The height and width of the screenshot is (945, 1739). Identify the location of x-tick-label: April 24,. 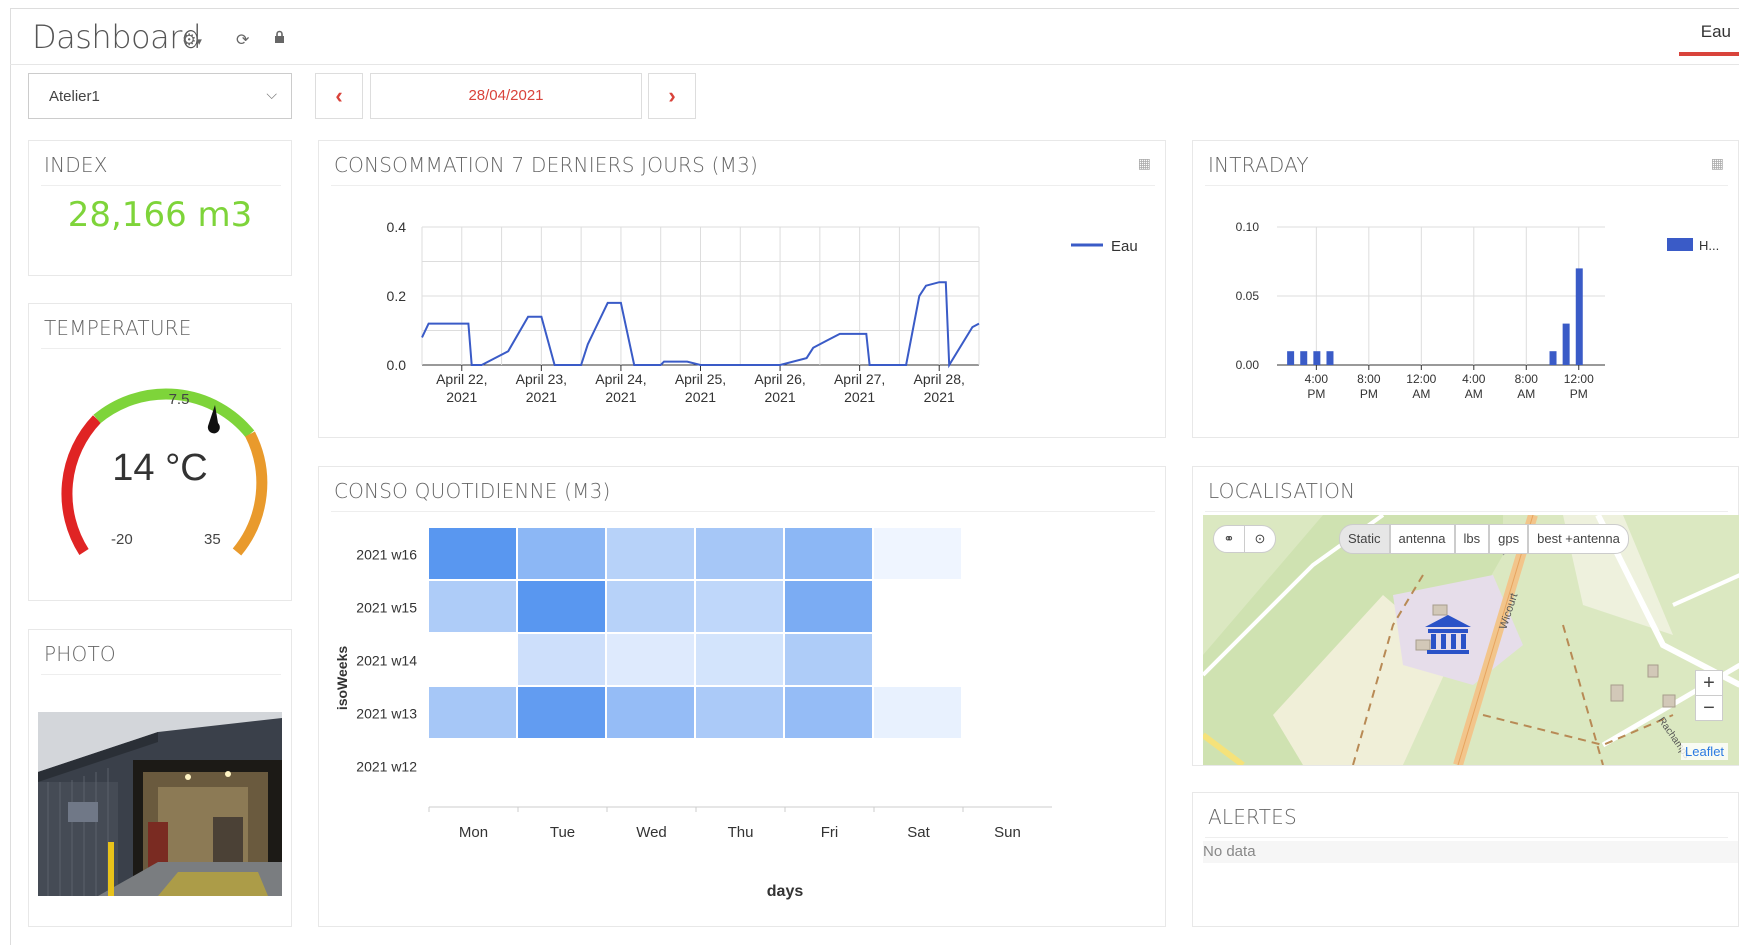
(620, 379).